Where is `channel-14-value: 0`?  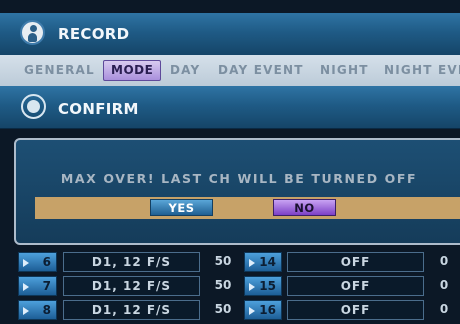 channel-14-value: 0 is located at coordinates (444, 262).